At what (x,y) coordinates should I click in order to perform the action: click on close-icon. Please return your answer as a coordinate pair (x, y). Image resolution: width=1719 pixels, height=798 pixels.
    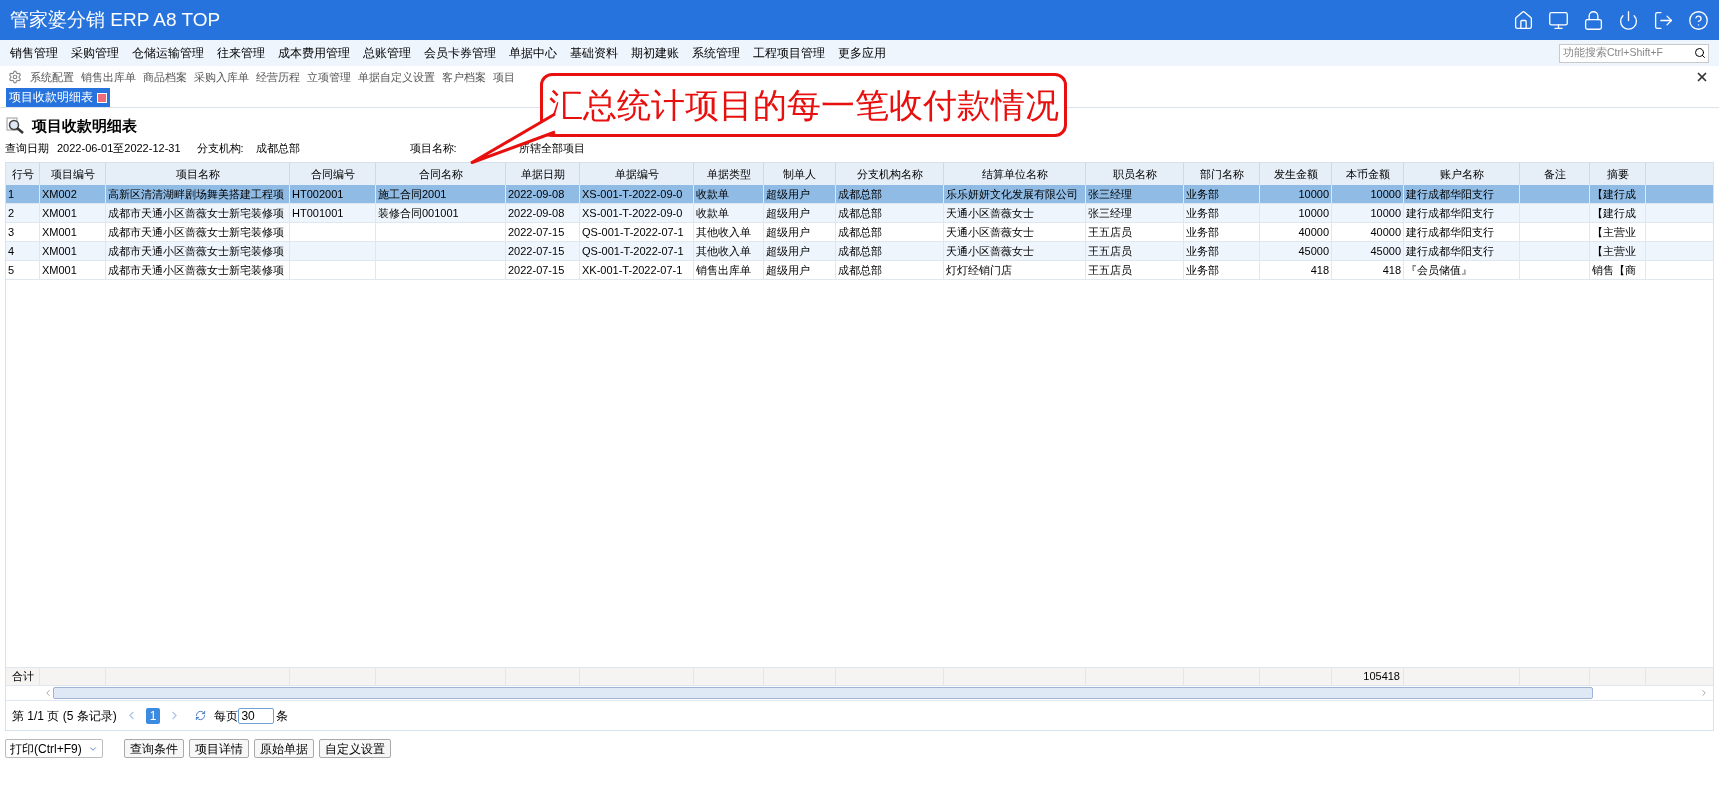
    Looking at the image, I should click on (1702, 77).